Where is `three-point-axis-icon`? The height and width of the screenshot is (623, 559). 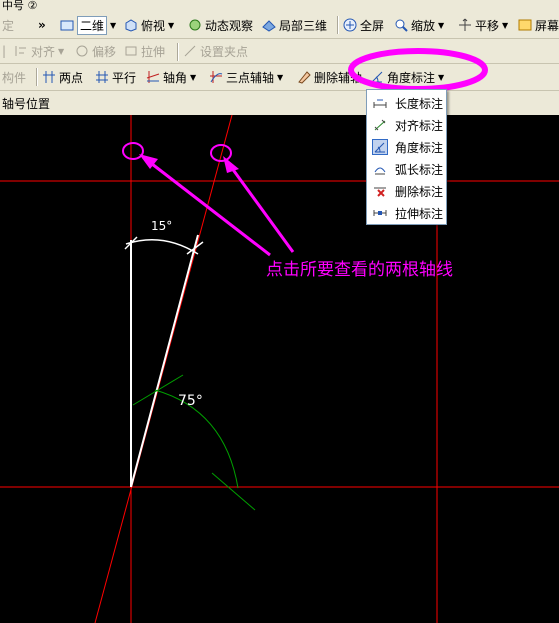 three-point-axis-icon is located at coordinates (216, 77).